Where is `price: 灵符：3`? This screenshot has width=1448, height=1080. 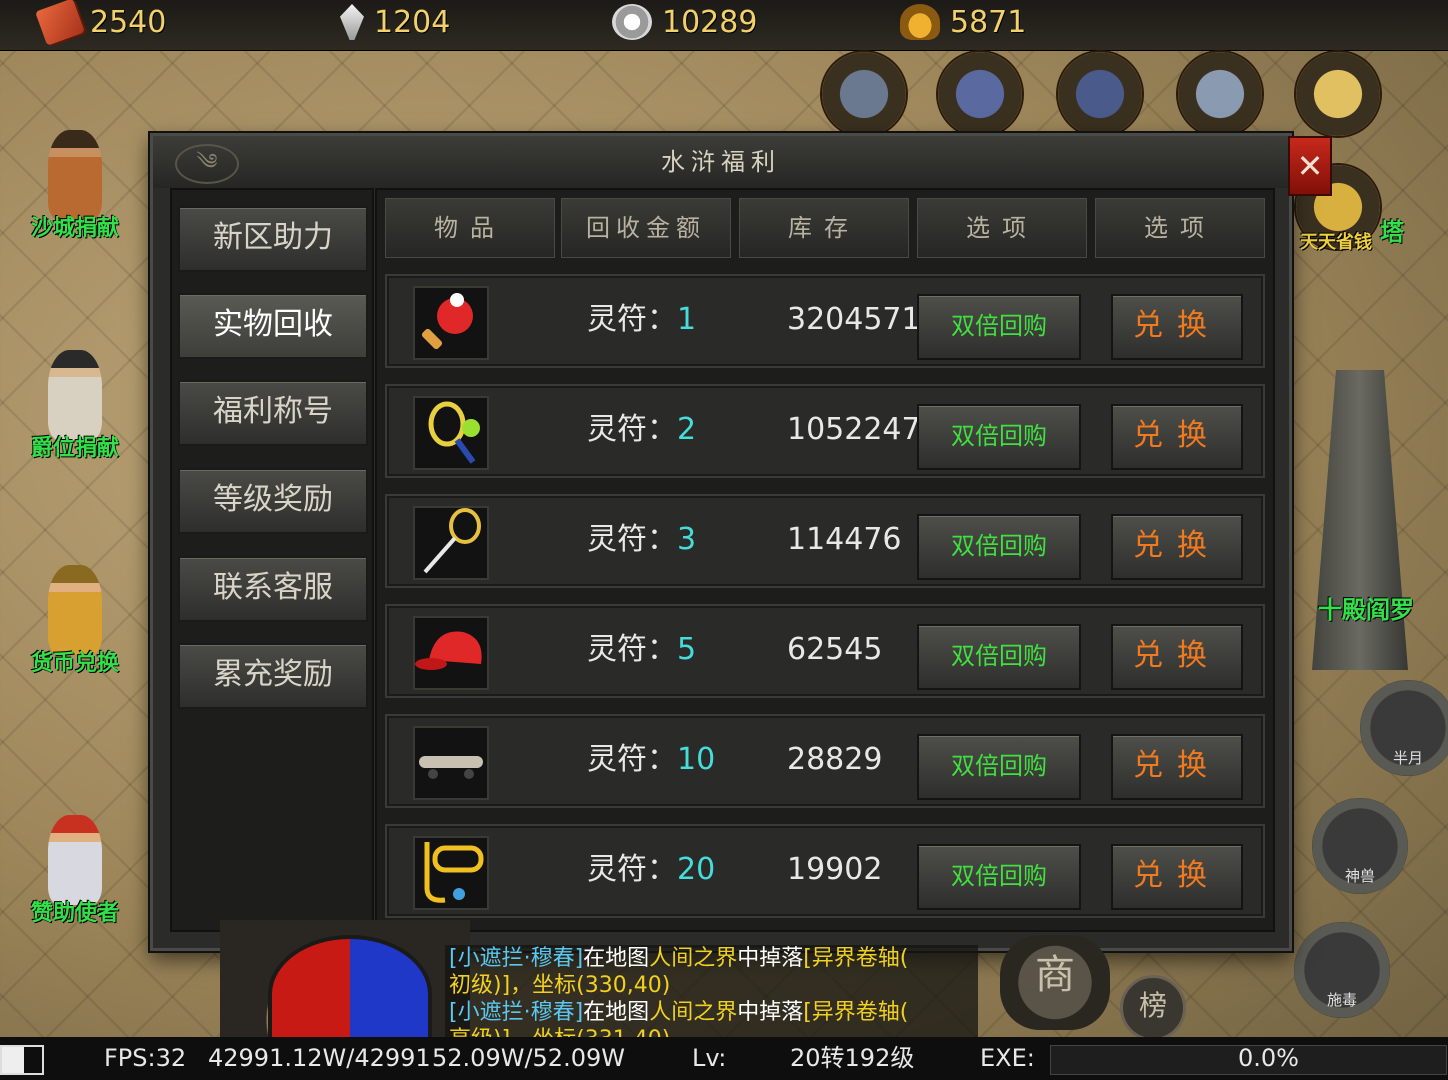 price: 灵符：3 is located at coordinates (642, 539).